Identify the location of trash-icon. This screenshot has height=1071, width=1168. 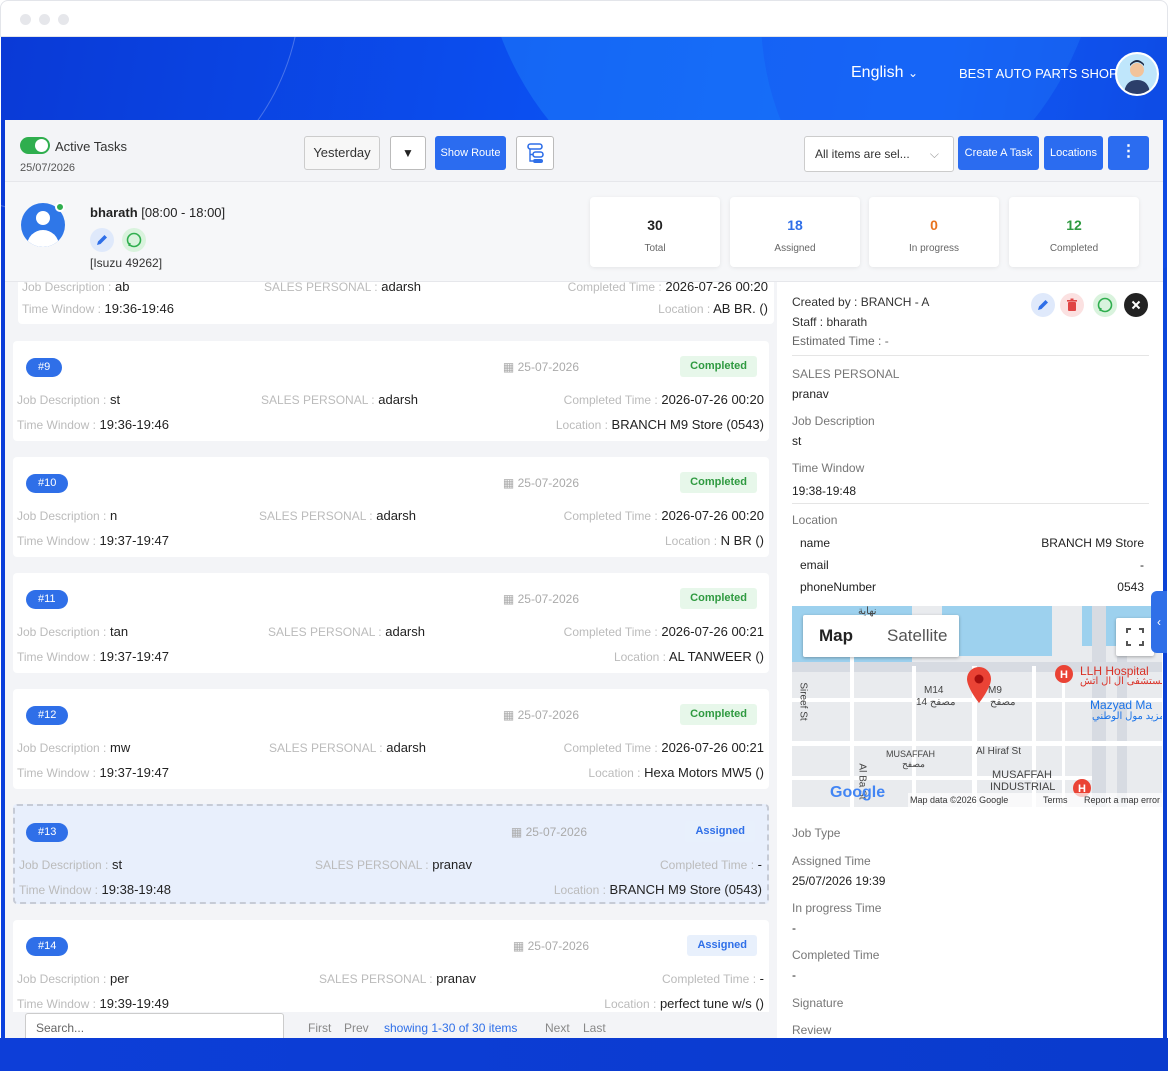
(1072, 304).